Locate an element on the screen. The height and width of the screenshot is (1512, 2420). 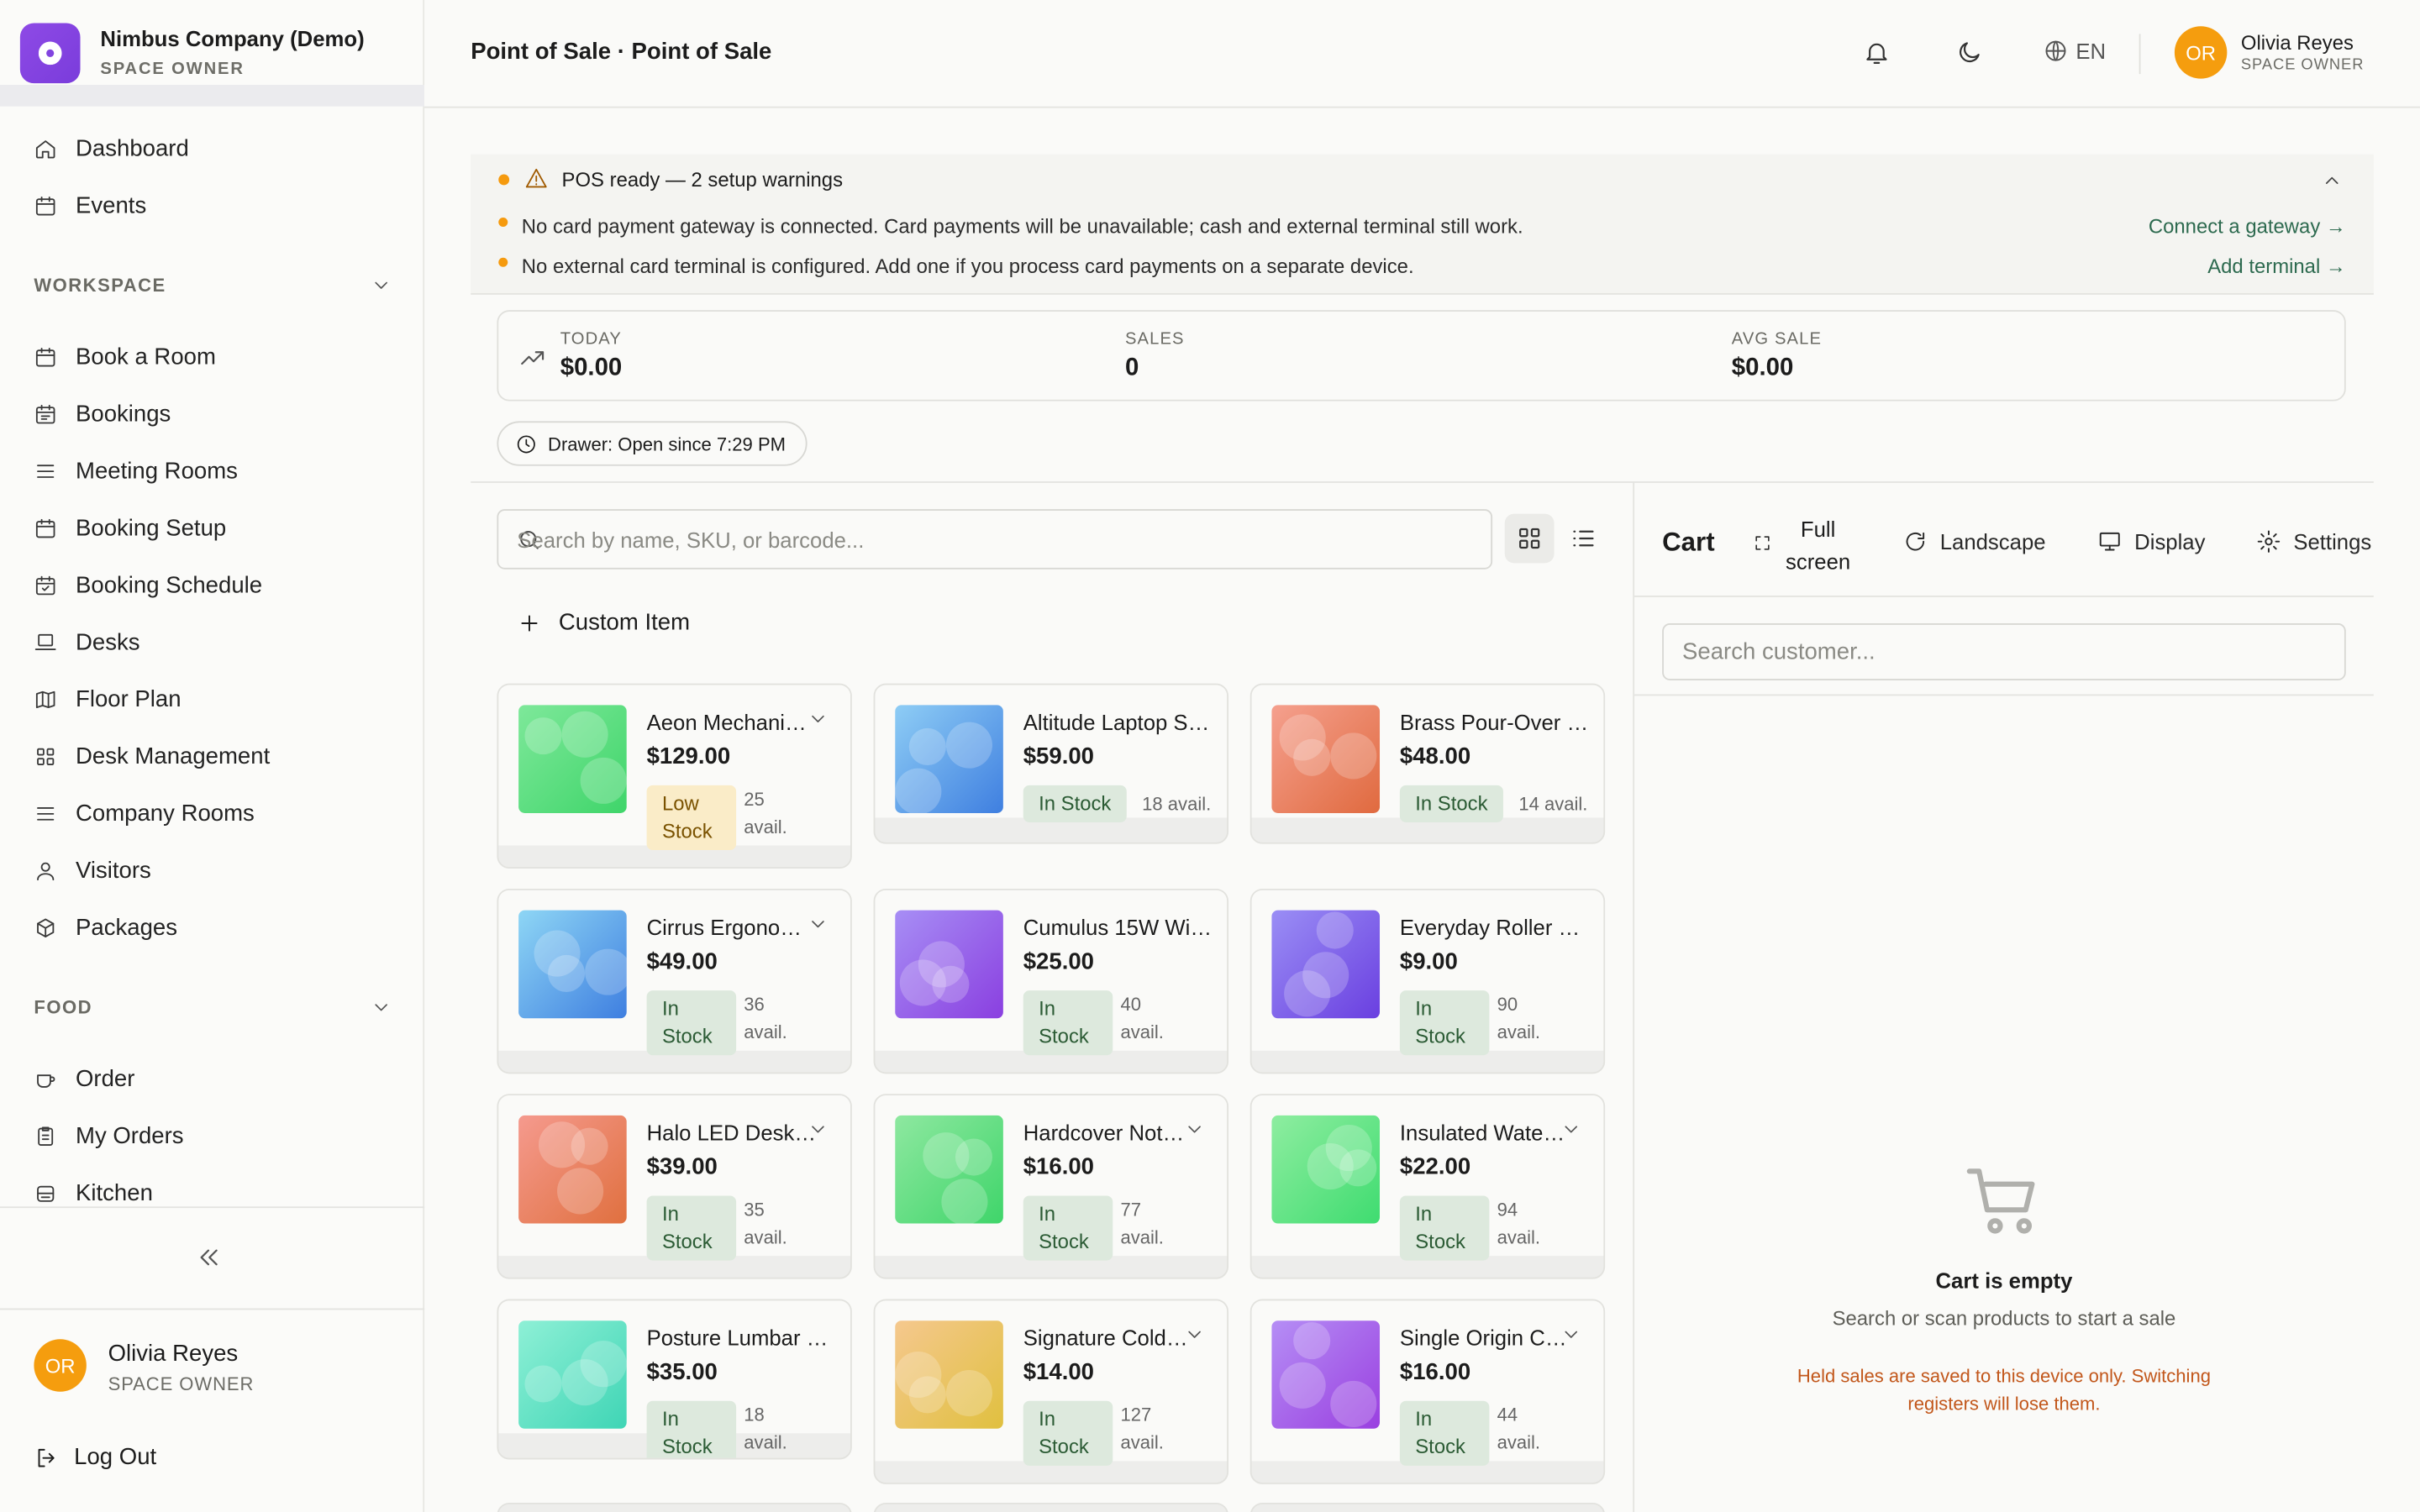
sidebar-item-company-rooms: Company Rooms is located at coordinates (144, 813).